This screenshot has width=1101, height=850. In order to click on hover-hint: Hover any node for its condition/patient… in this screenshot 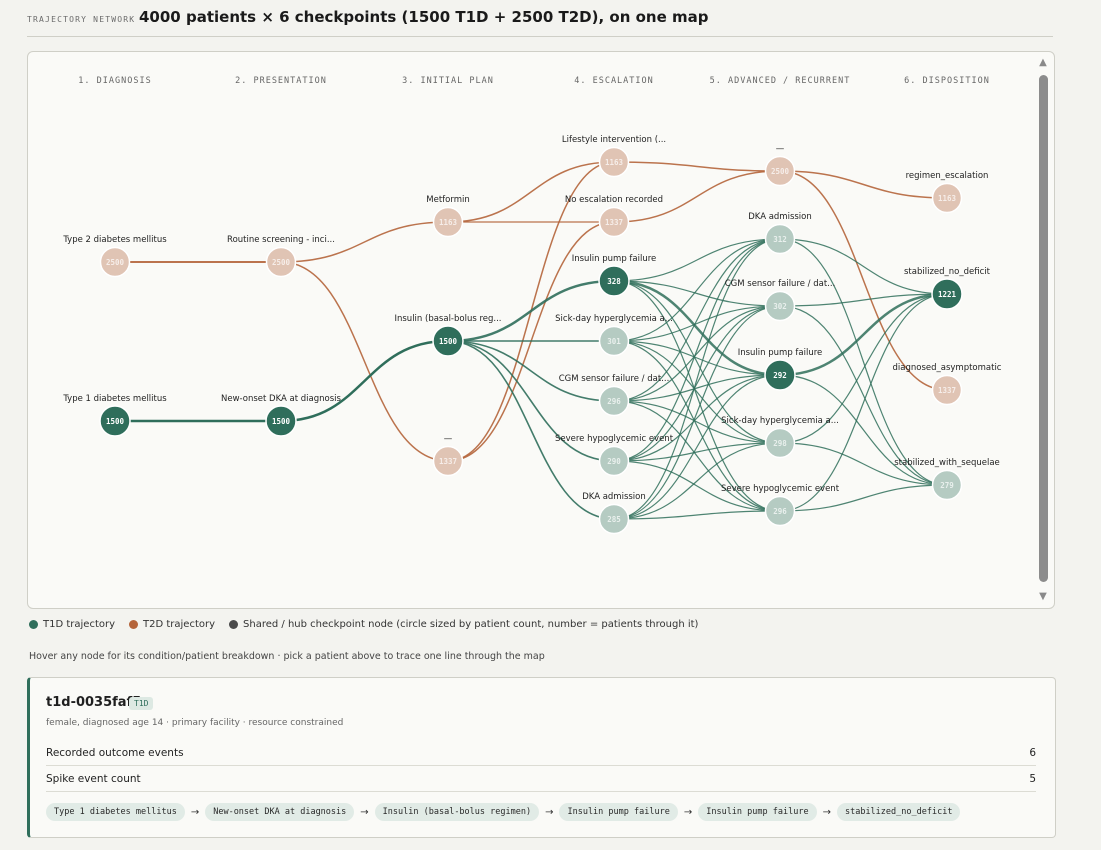, I will do `click(287, 656)`.